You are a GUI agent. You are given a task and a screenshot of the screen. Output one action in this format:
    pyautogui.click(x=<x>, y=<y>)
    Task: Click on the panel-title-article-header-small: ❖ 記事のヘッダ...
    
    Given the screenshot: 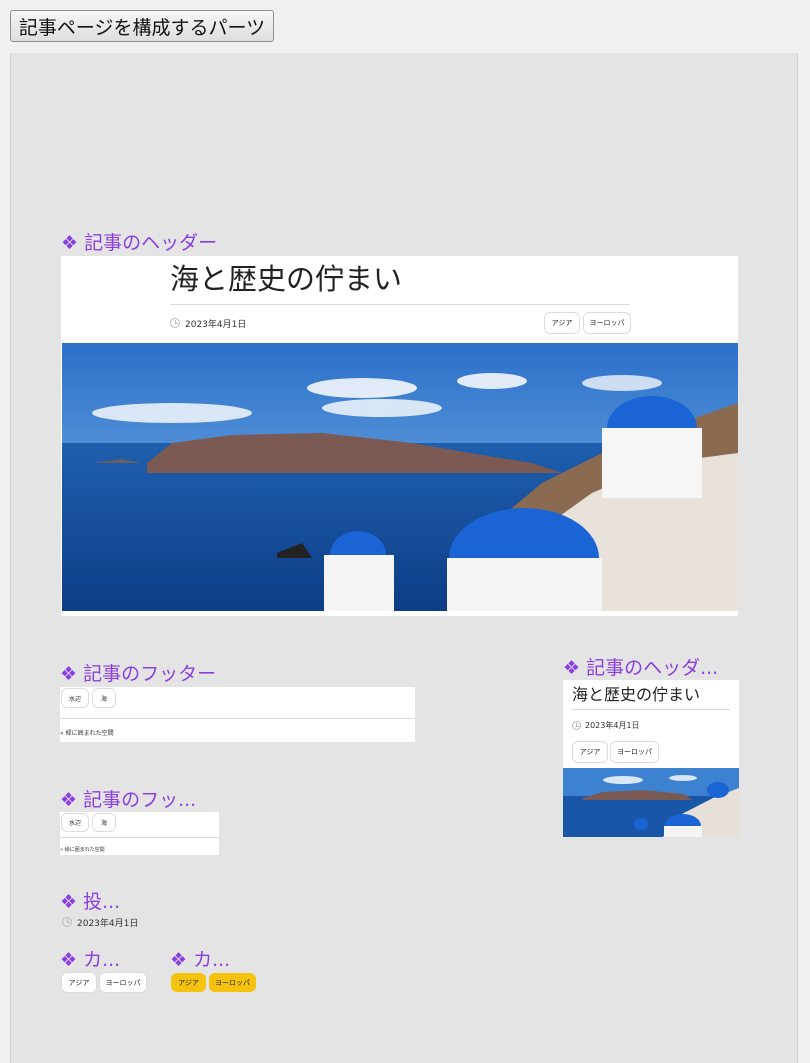 What is the action you would take?
    pyautogui.click(x=640, y=666)
    